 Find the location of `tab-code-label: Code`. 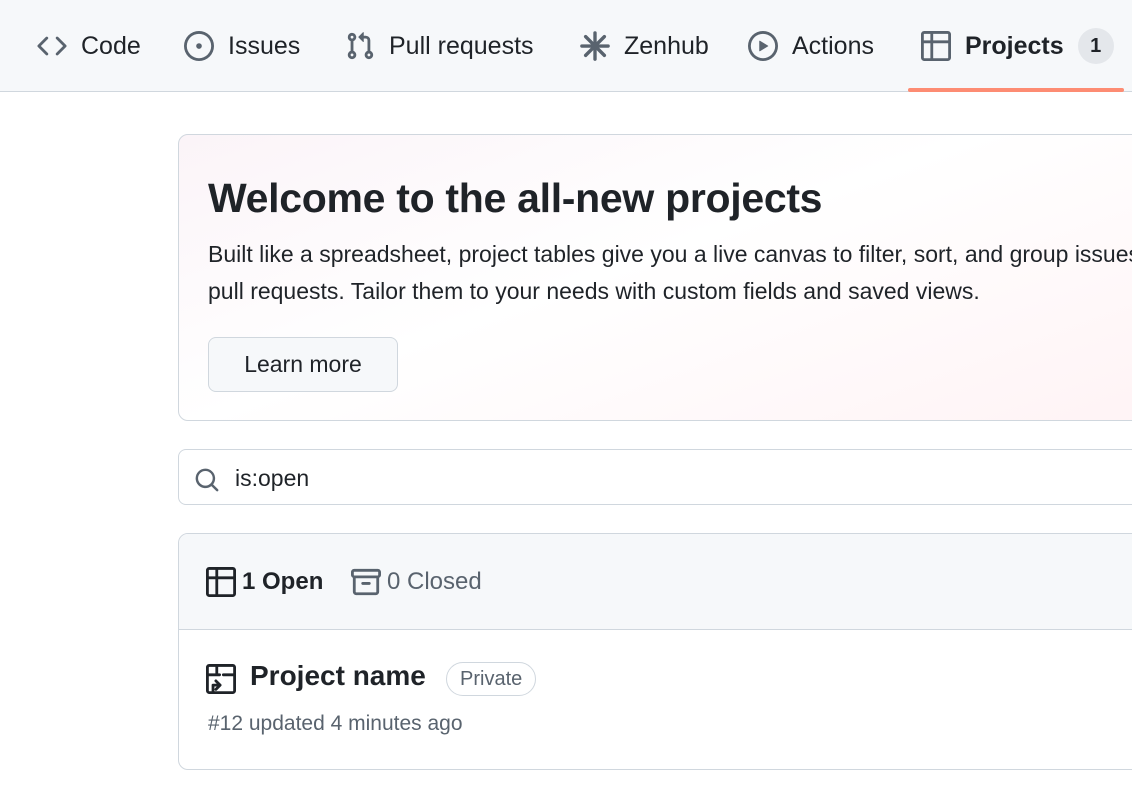

tab-code-label: Code is located at coordinates (111, 45).